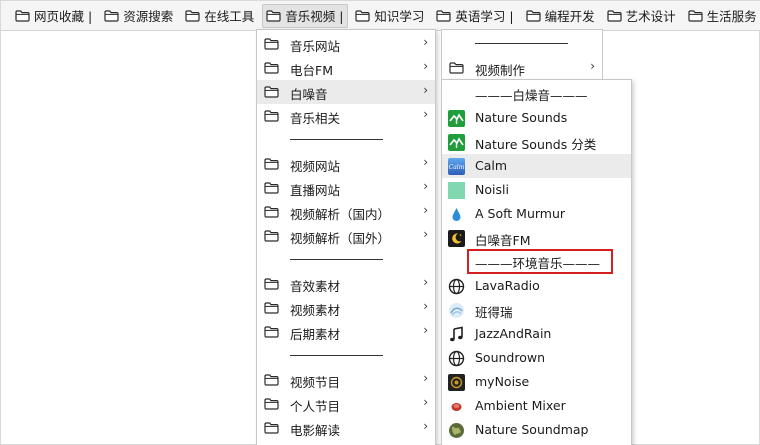  Describe the element at coordinates (346, 284) in the screenshot. I see `menu-item-sound-effects: 音效素材 ›` at that location.